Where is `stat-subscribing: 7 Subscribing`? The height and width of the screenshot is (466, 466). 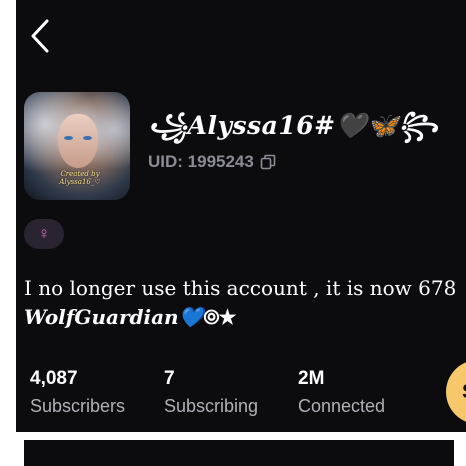 stat-subscribing: 7 Subscribing is located at coordinates (231, 392).